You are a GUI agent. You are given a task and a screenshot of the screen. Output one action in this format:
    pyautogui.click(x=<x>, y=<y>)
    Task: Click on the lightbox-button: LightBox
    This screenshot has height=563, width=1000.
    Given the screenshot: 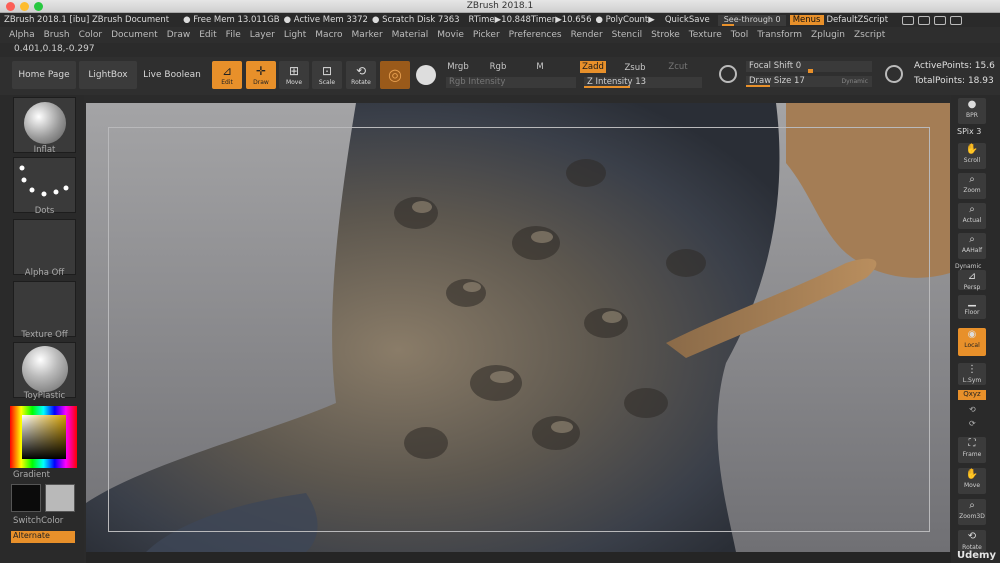 What is the action you would take?
    pyautogui.click(x=108, y=75)
    